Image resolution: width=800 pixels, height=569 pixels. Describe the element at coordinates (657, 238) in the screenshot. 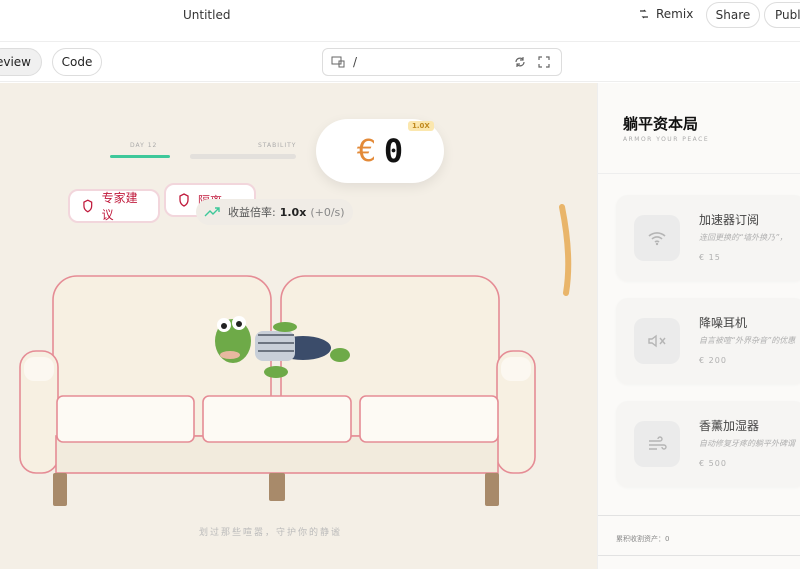

I see `wifi-icon` at that location.